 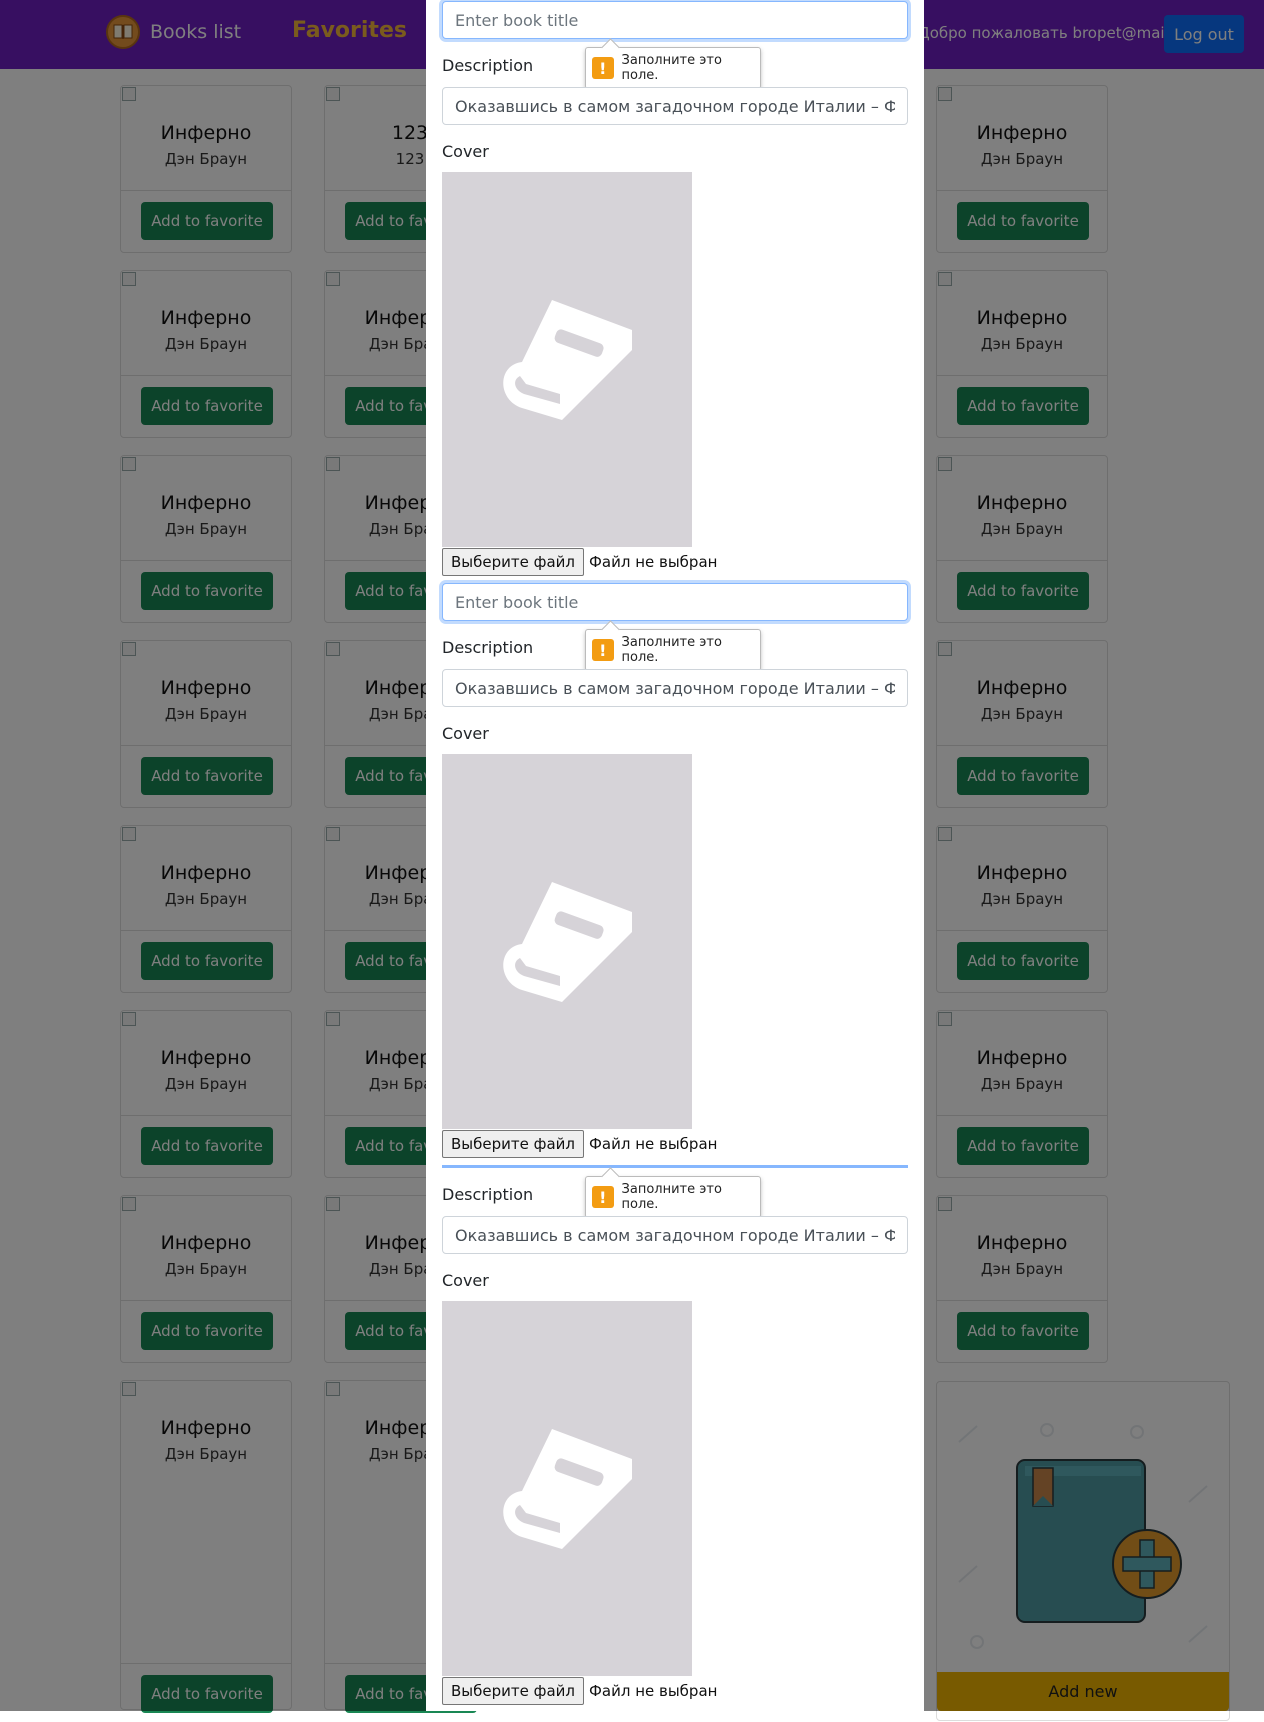 What do you see at coordinates (675, 1166) in the screenshot?
I see `book-title-input-edge` at bounding box center [675, 1166].